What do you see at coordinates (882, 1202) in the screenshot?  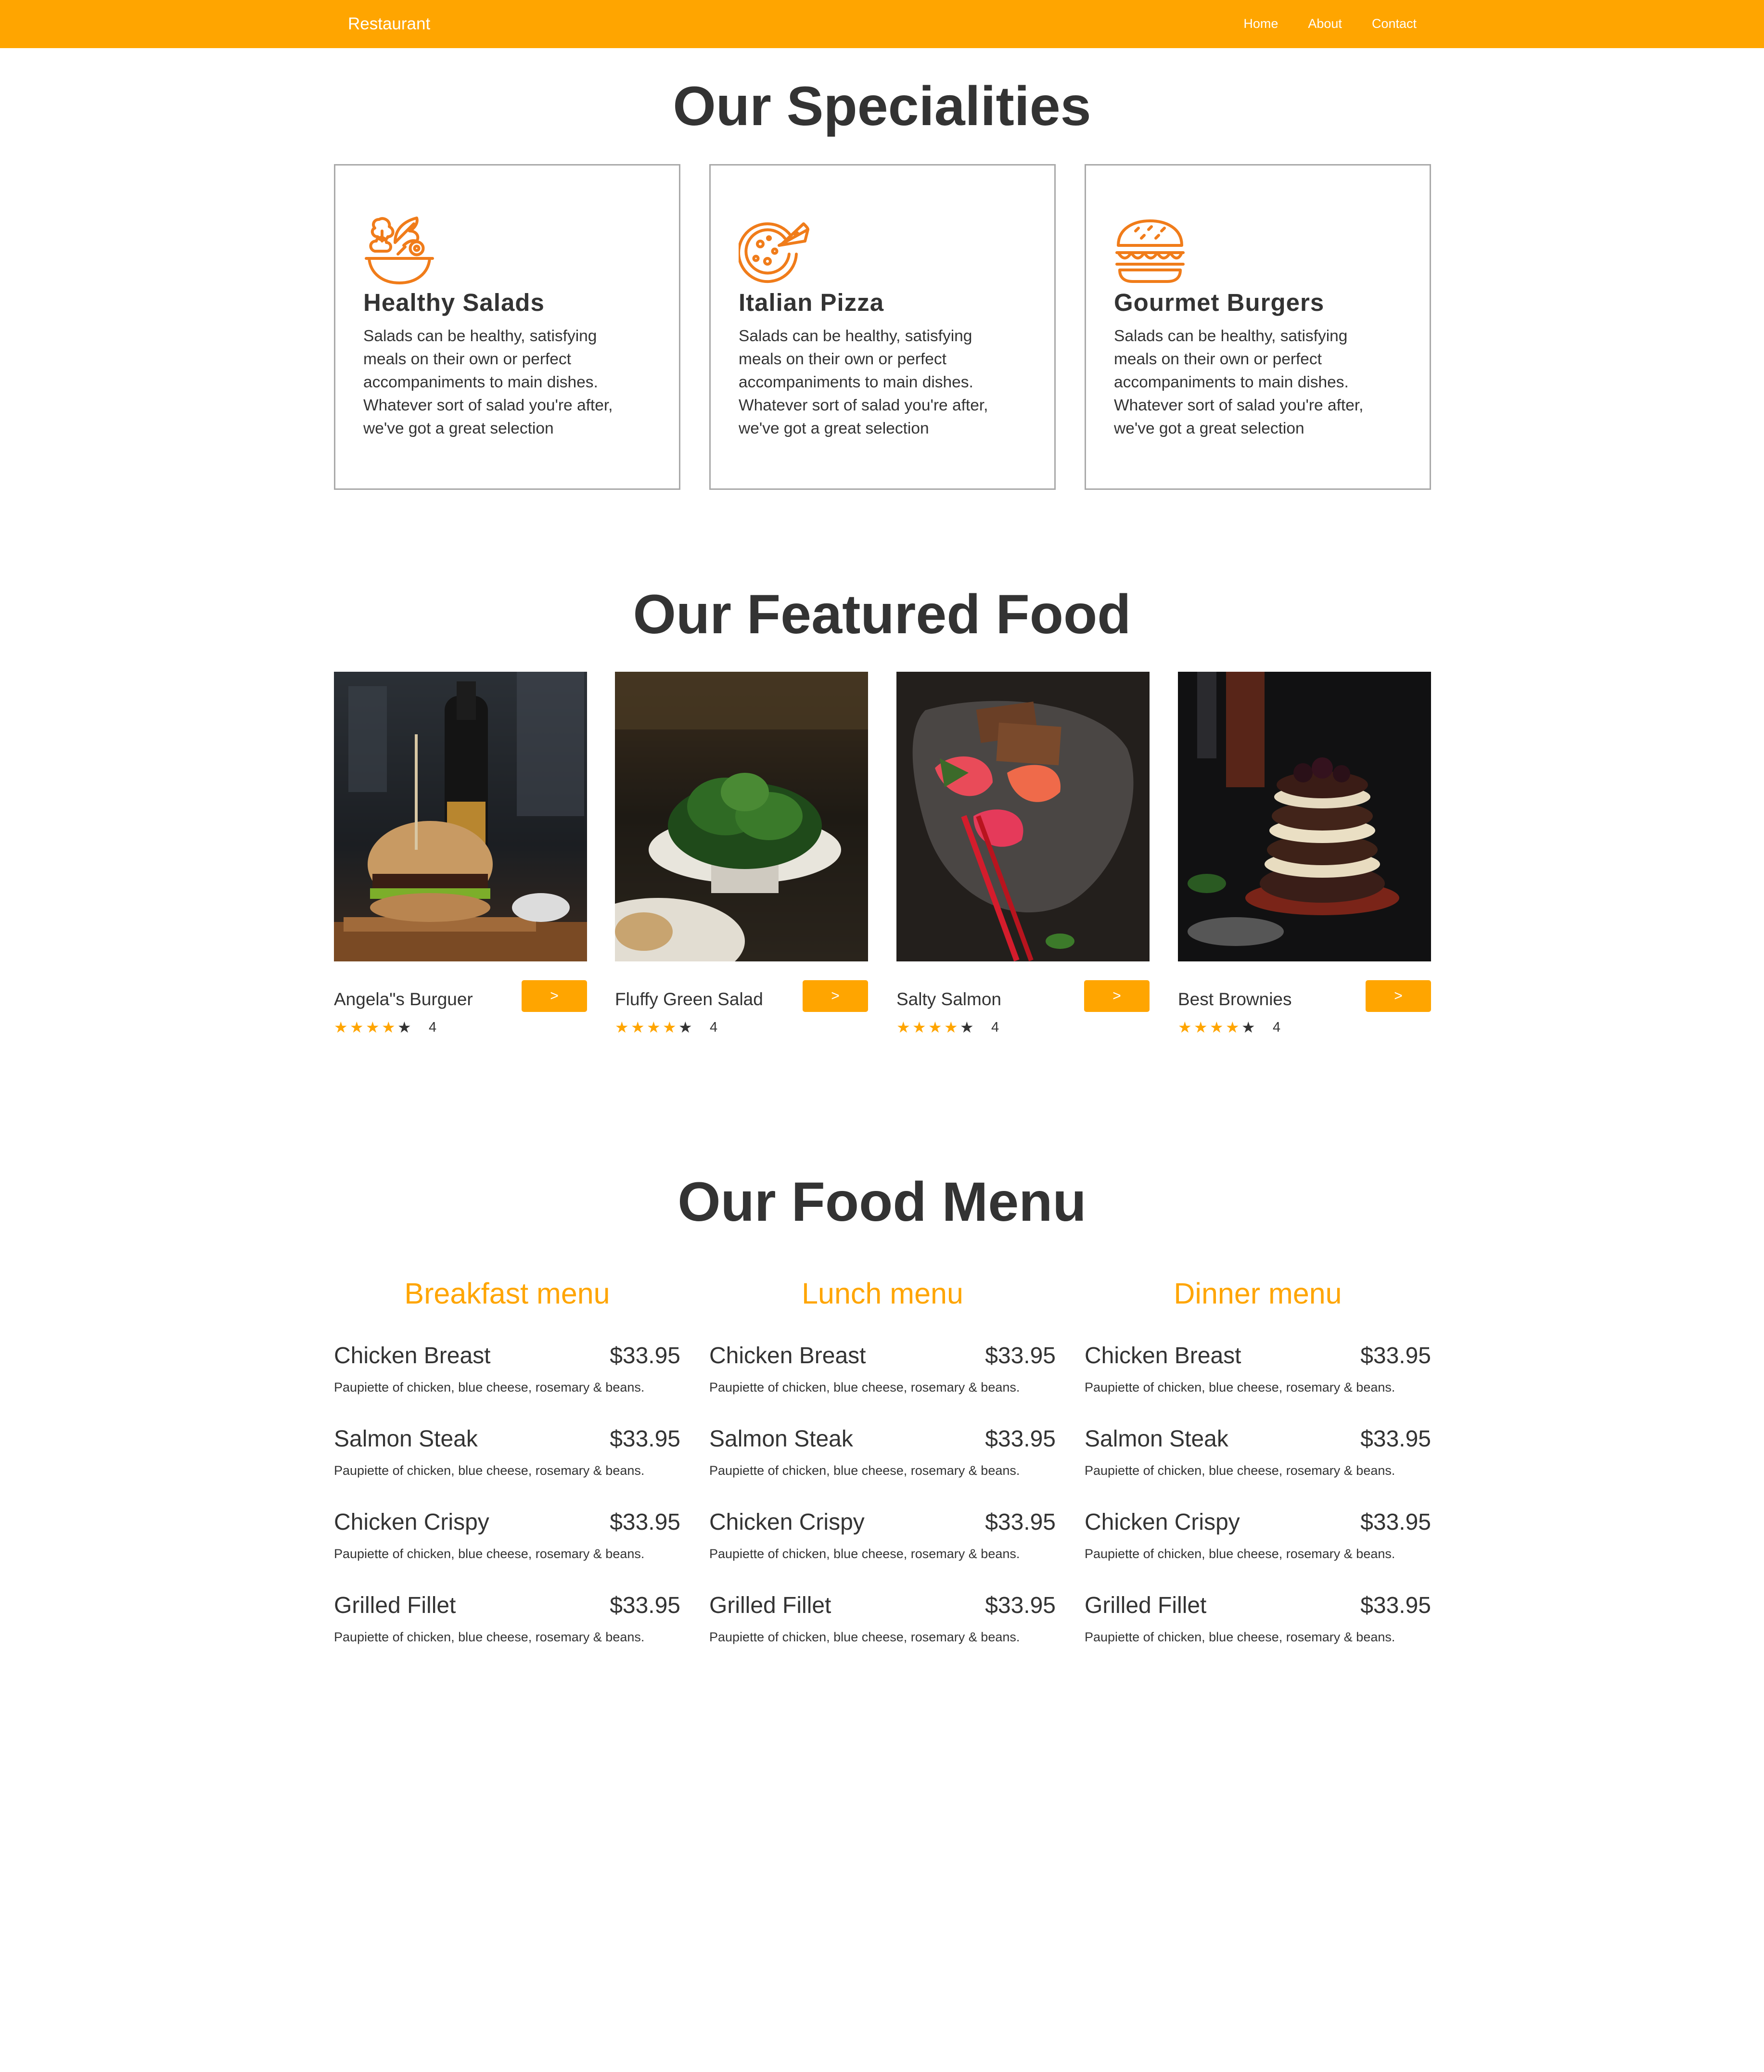 I see `menu-title: Our Food Menu` at bounding box center [882, 1202].